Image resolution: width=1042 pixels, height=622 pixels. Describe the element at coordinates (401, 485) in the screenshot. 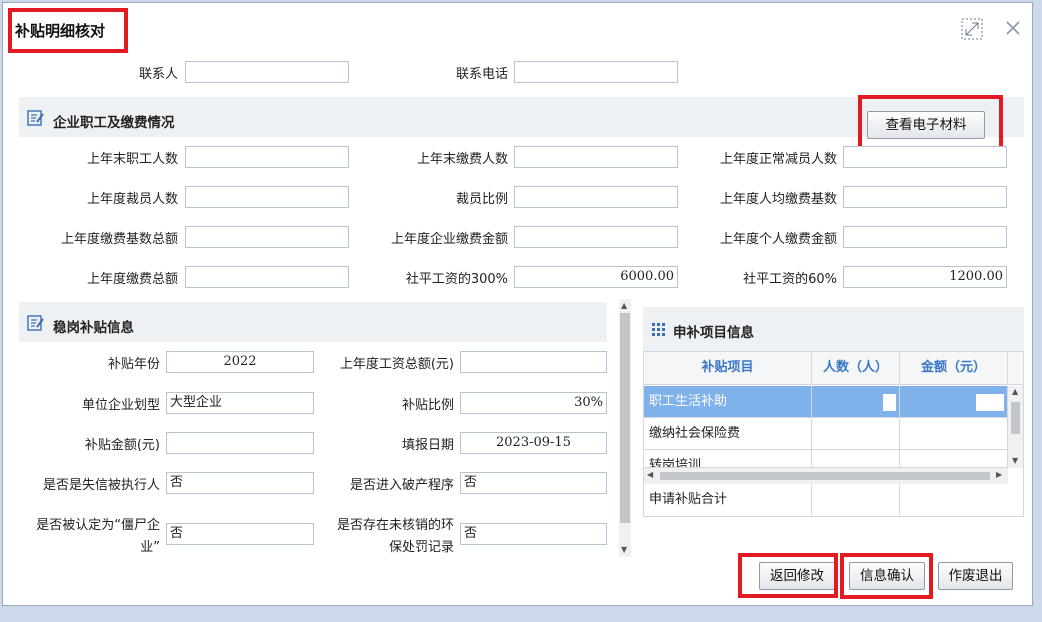

I see `field-label: 是否进入破产程序` at that location.